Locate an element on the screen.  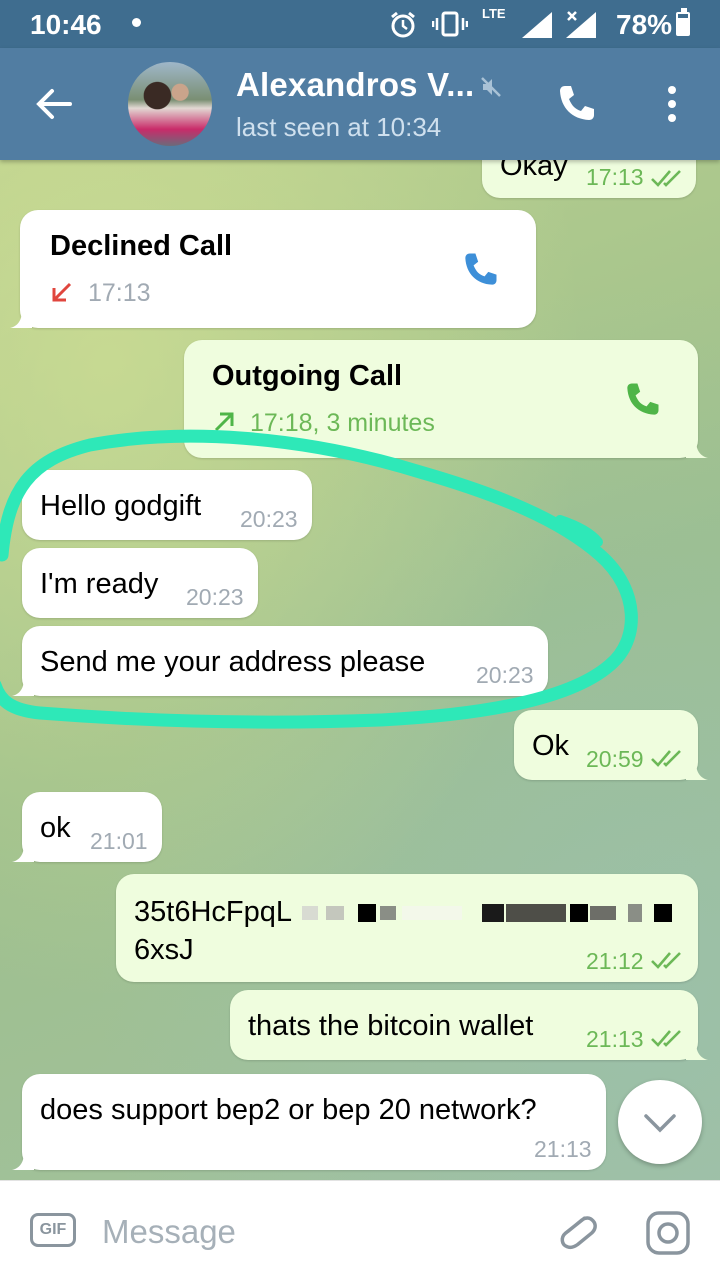
message-time: 21:12 is located at coordinates (615, 961).